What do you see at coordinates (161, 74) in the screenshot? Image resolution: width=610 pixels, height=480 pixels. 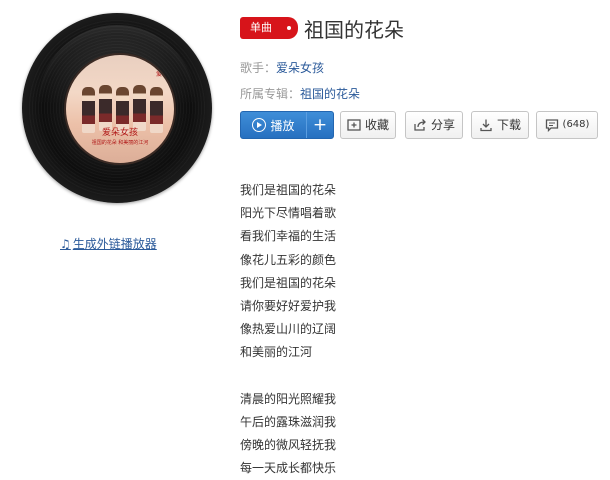 I see `cover-corner-text: 爱朵` at bounding box center [161, 74].